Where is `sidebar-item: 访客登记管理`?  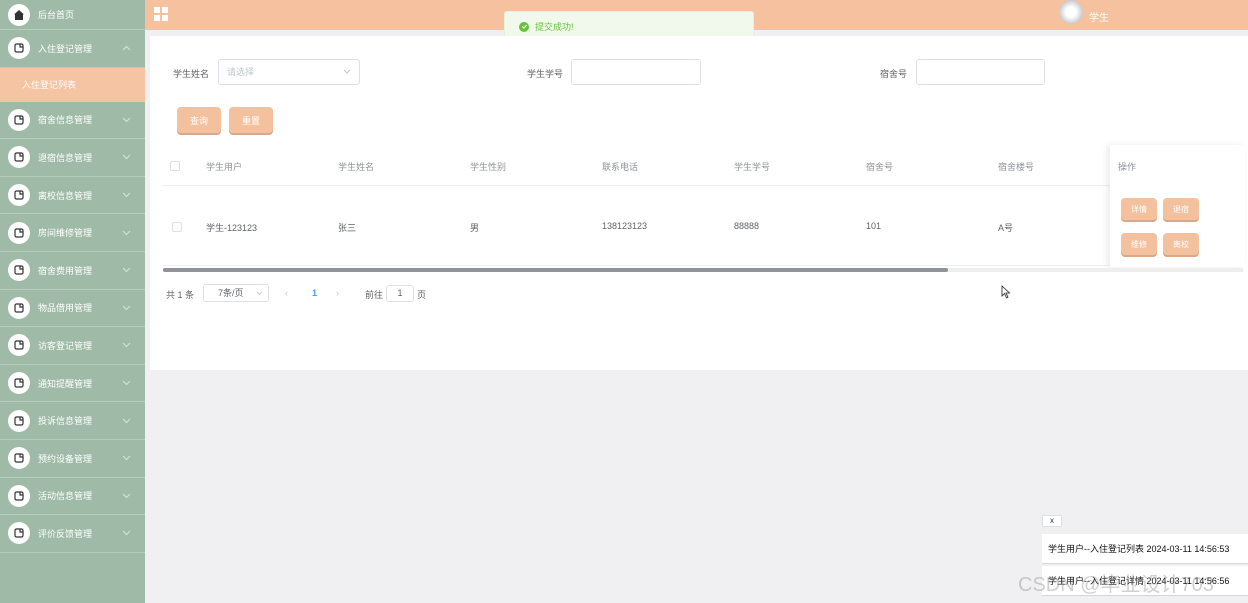 sidebar-item: 访客登记管理 is located at coordinates (72, 346).